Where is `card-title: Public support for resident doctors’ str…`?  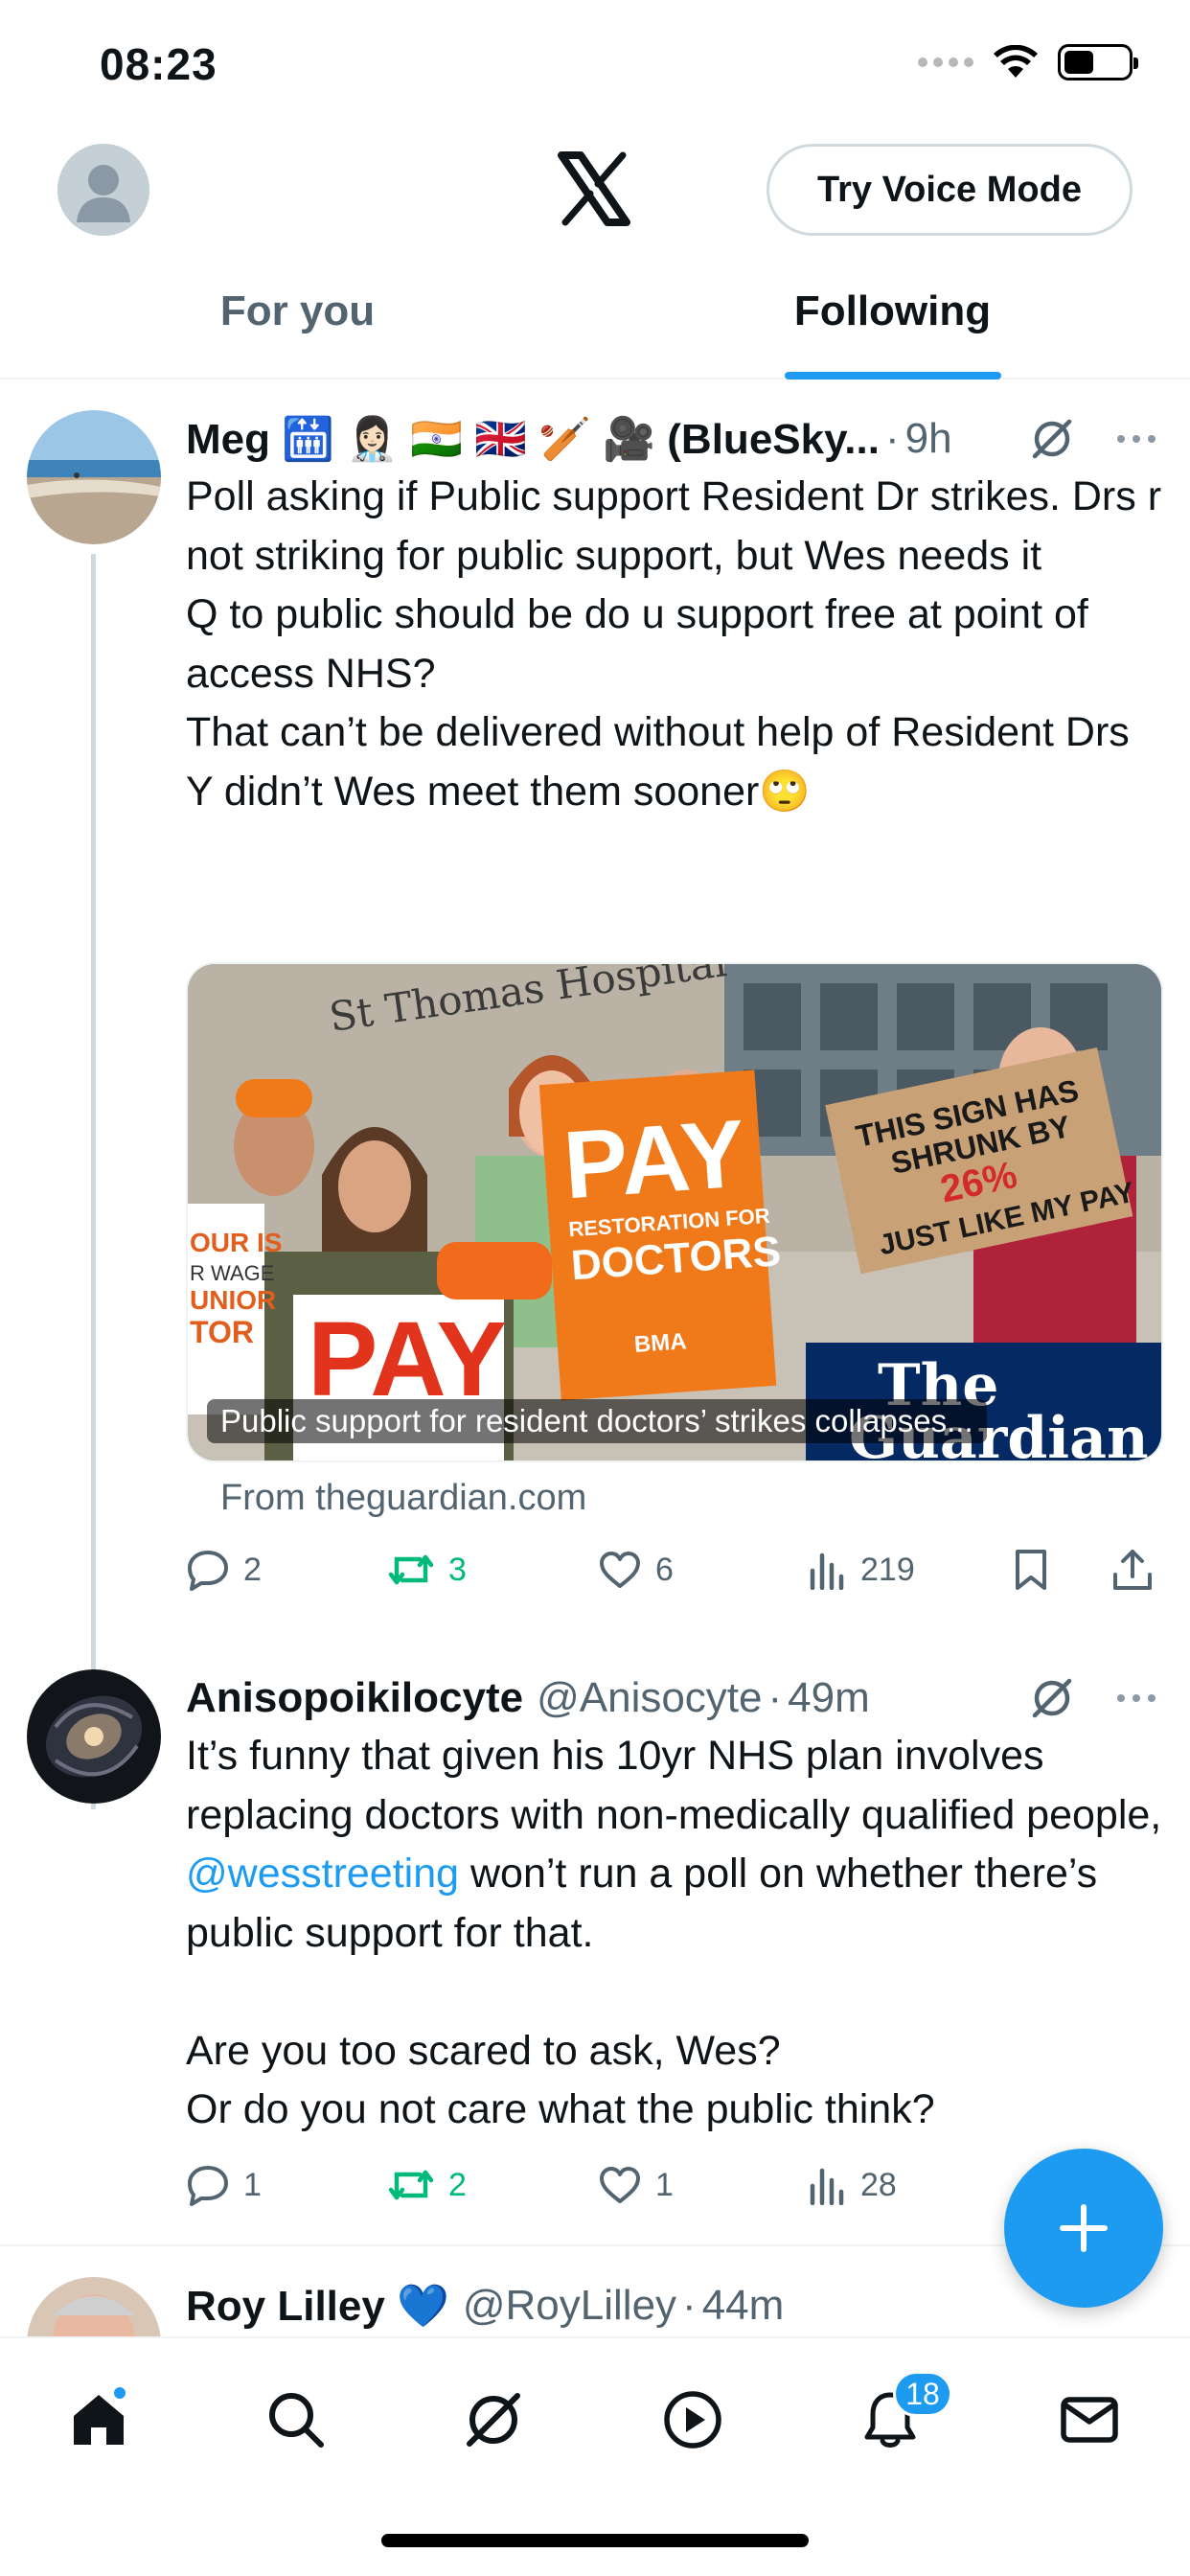 card-title: Public support for resident doctors’ str… is located at coordinates (597, 1421).